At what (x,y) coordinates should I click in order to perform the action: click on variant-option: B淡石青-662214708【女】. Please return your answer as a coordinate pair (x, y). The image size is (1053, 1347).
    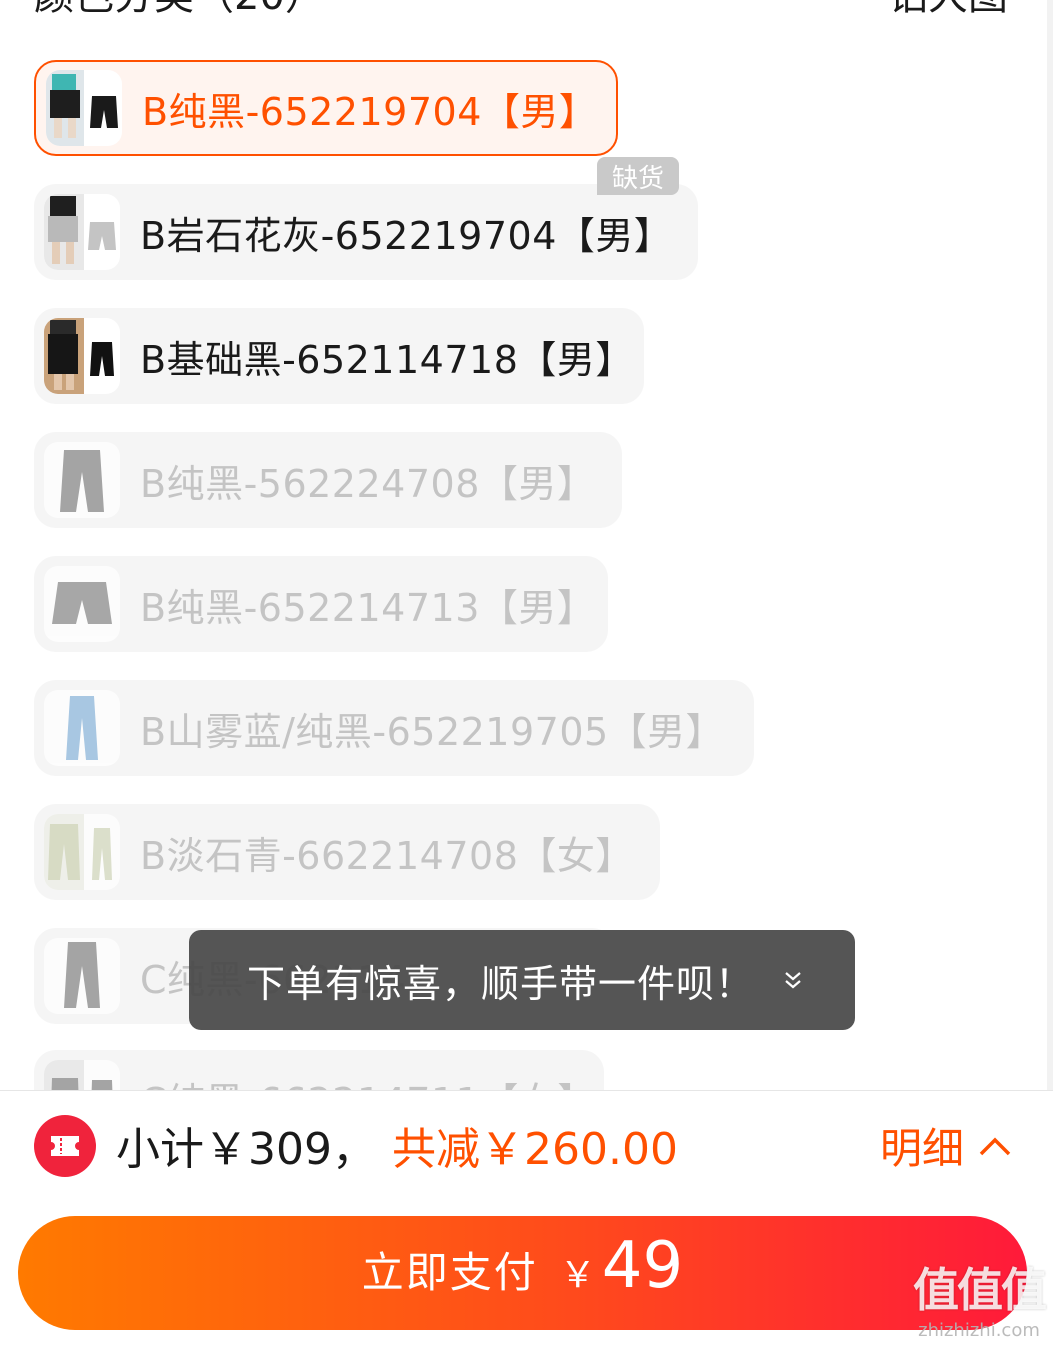
    Looking at the image, I should click on (347, 852).